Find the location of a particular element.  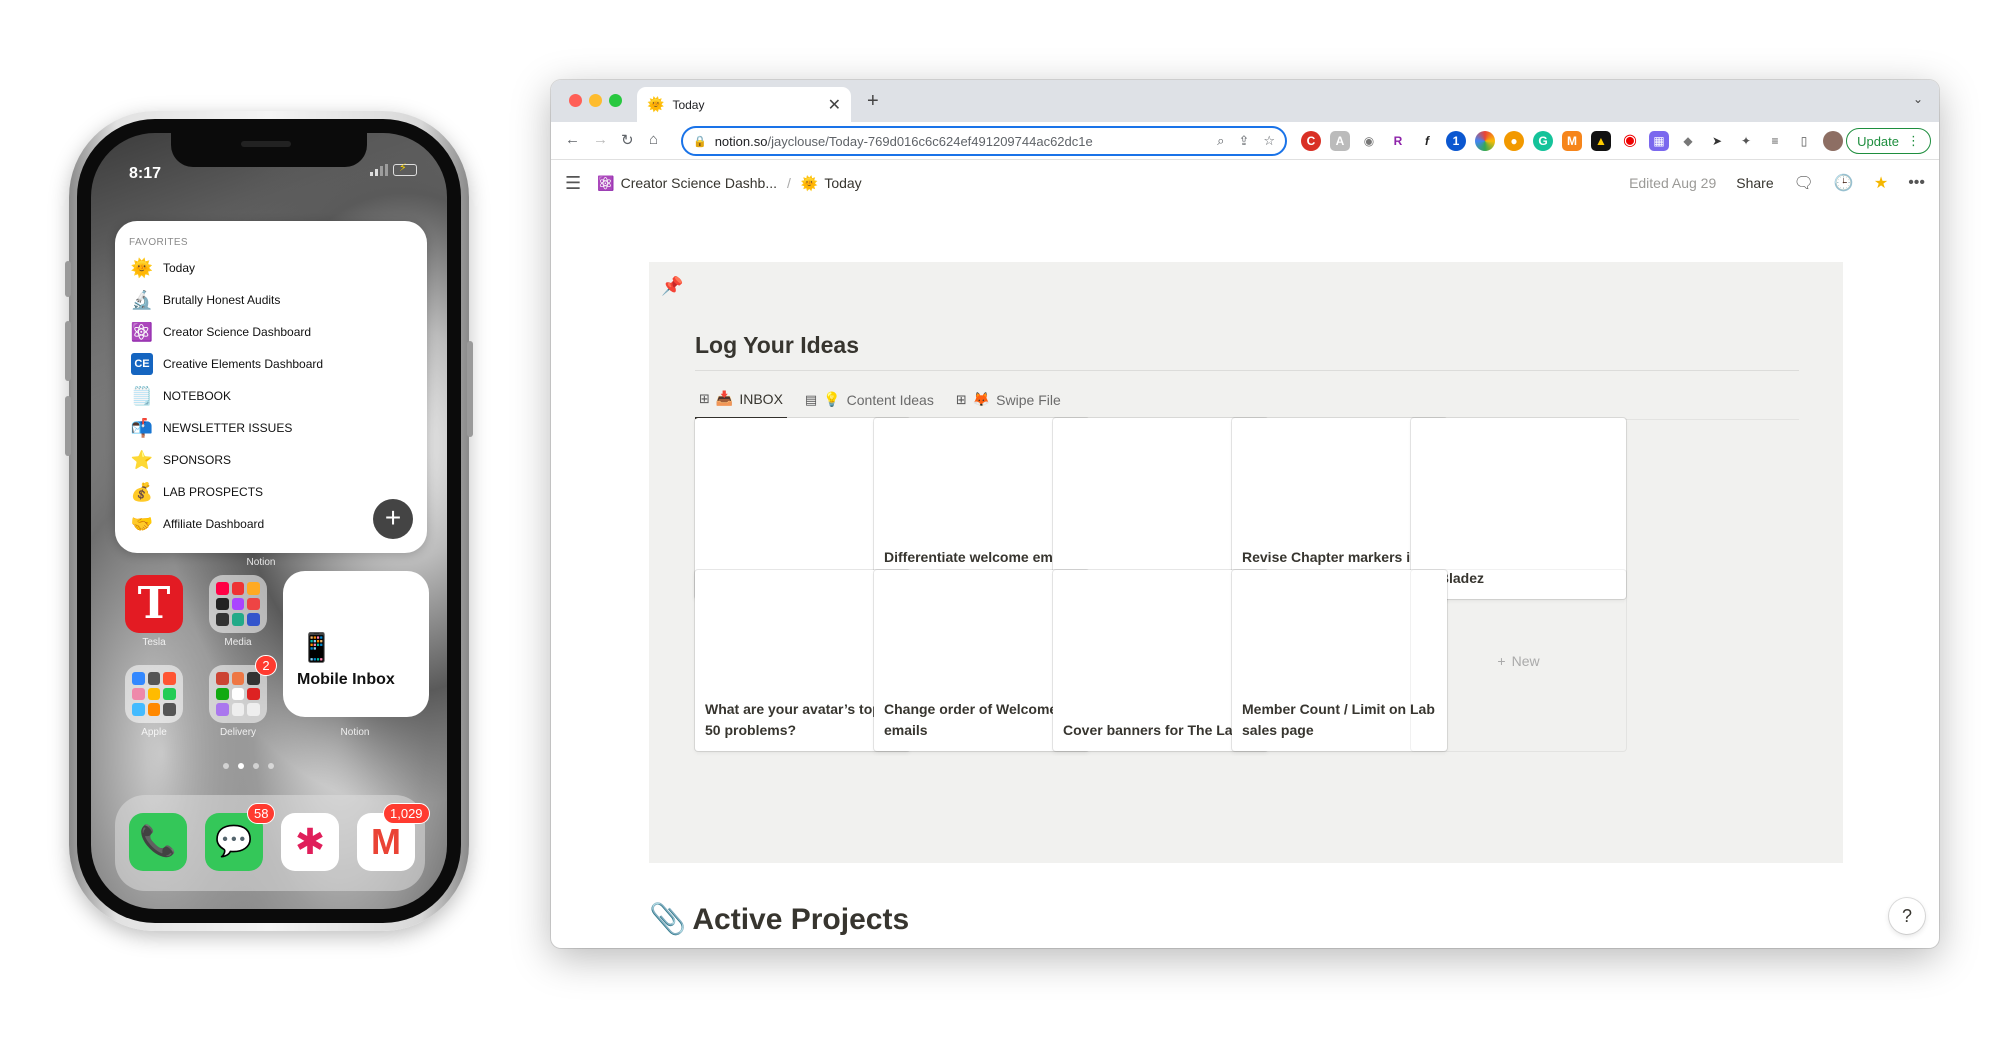

tesla-app-label: Tesla is located at coordinates (154, 642).